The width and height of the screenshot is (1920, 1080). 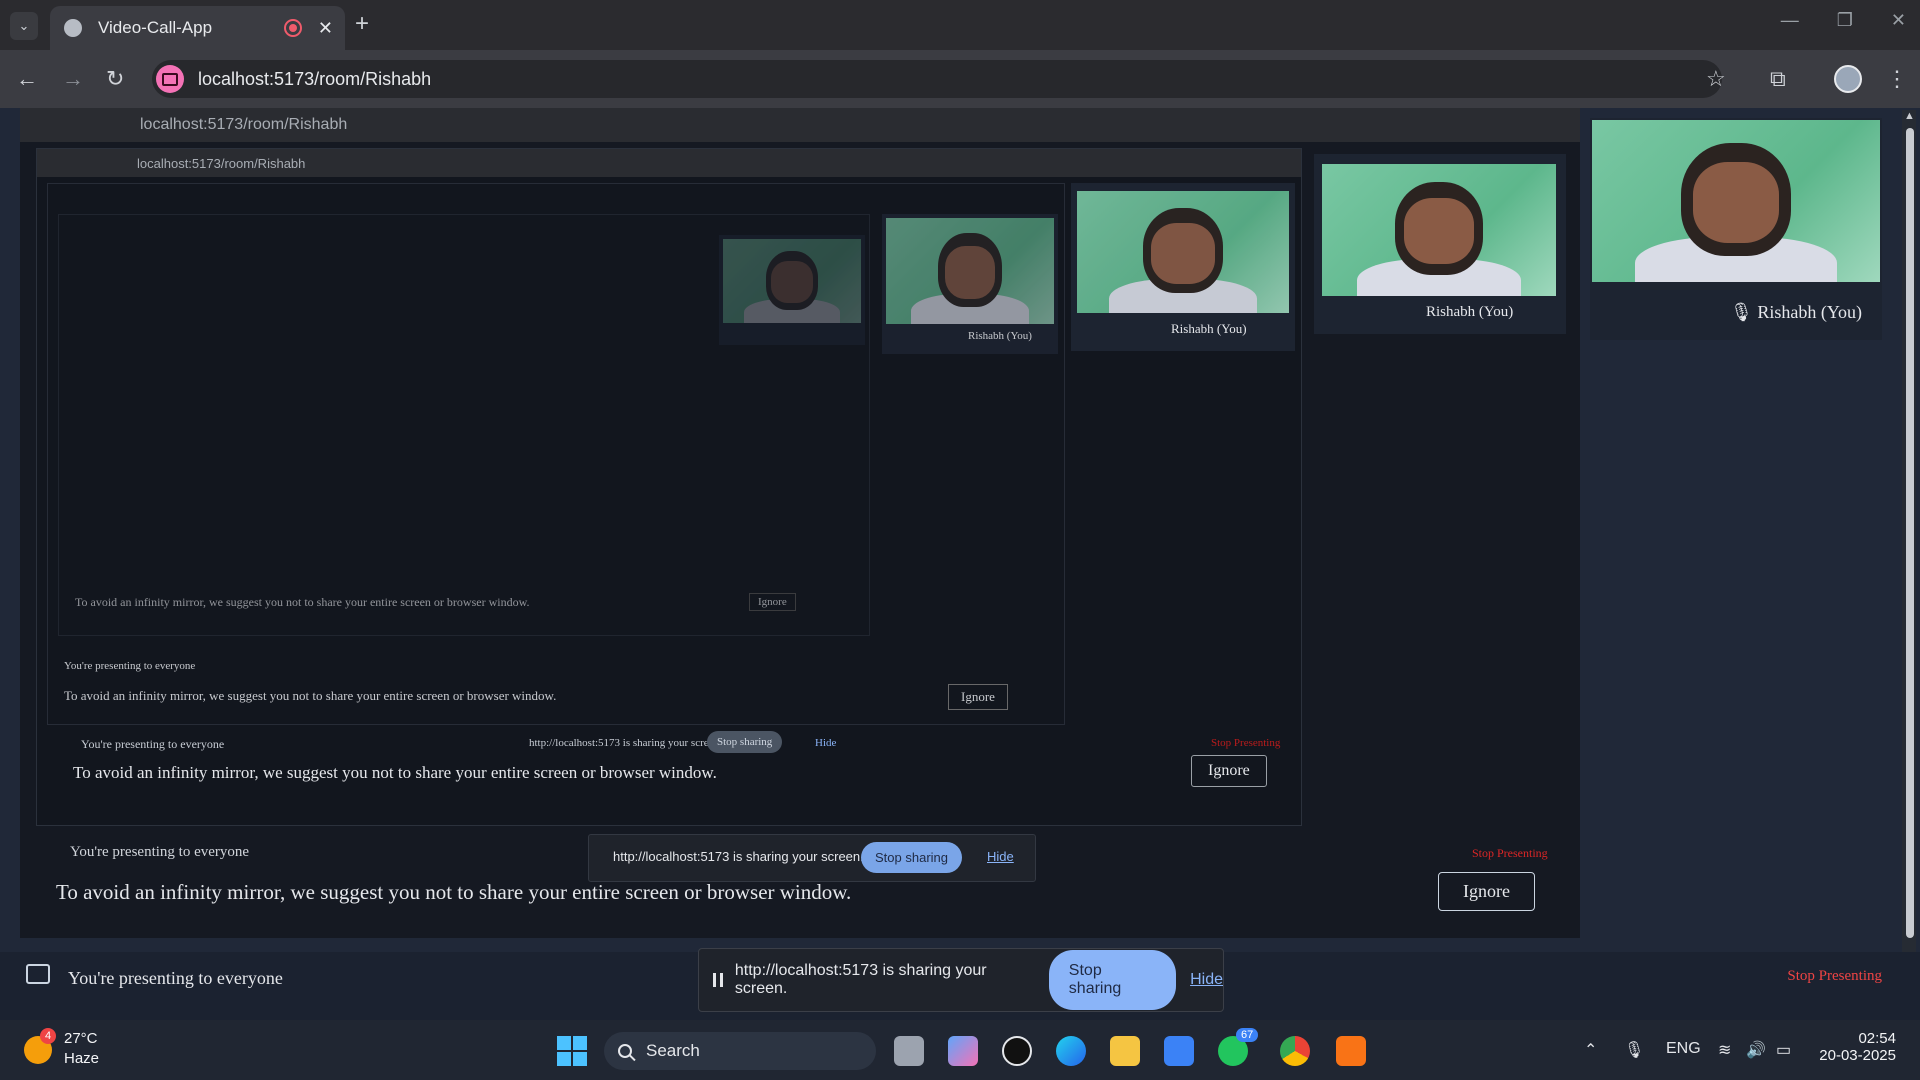 I want to click on globe-icon, so click(x=73, y=28).